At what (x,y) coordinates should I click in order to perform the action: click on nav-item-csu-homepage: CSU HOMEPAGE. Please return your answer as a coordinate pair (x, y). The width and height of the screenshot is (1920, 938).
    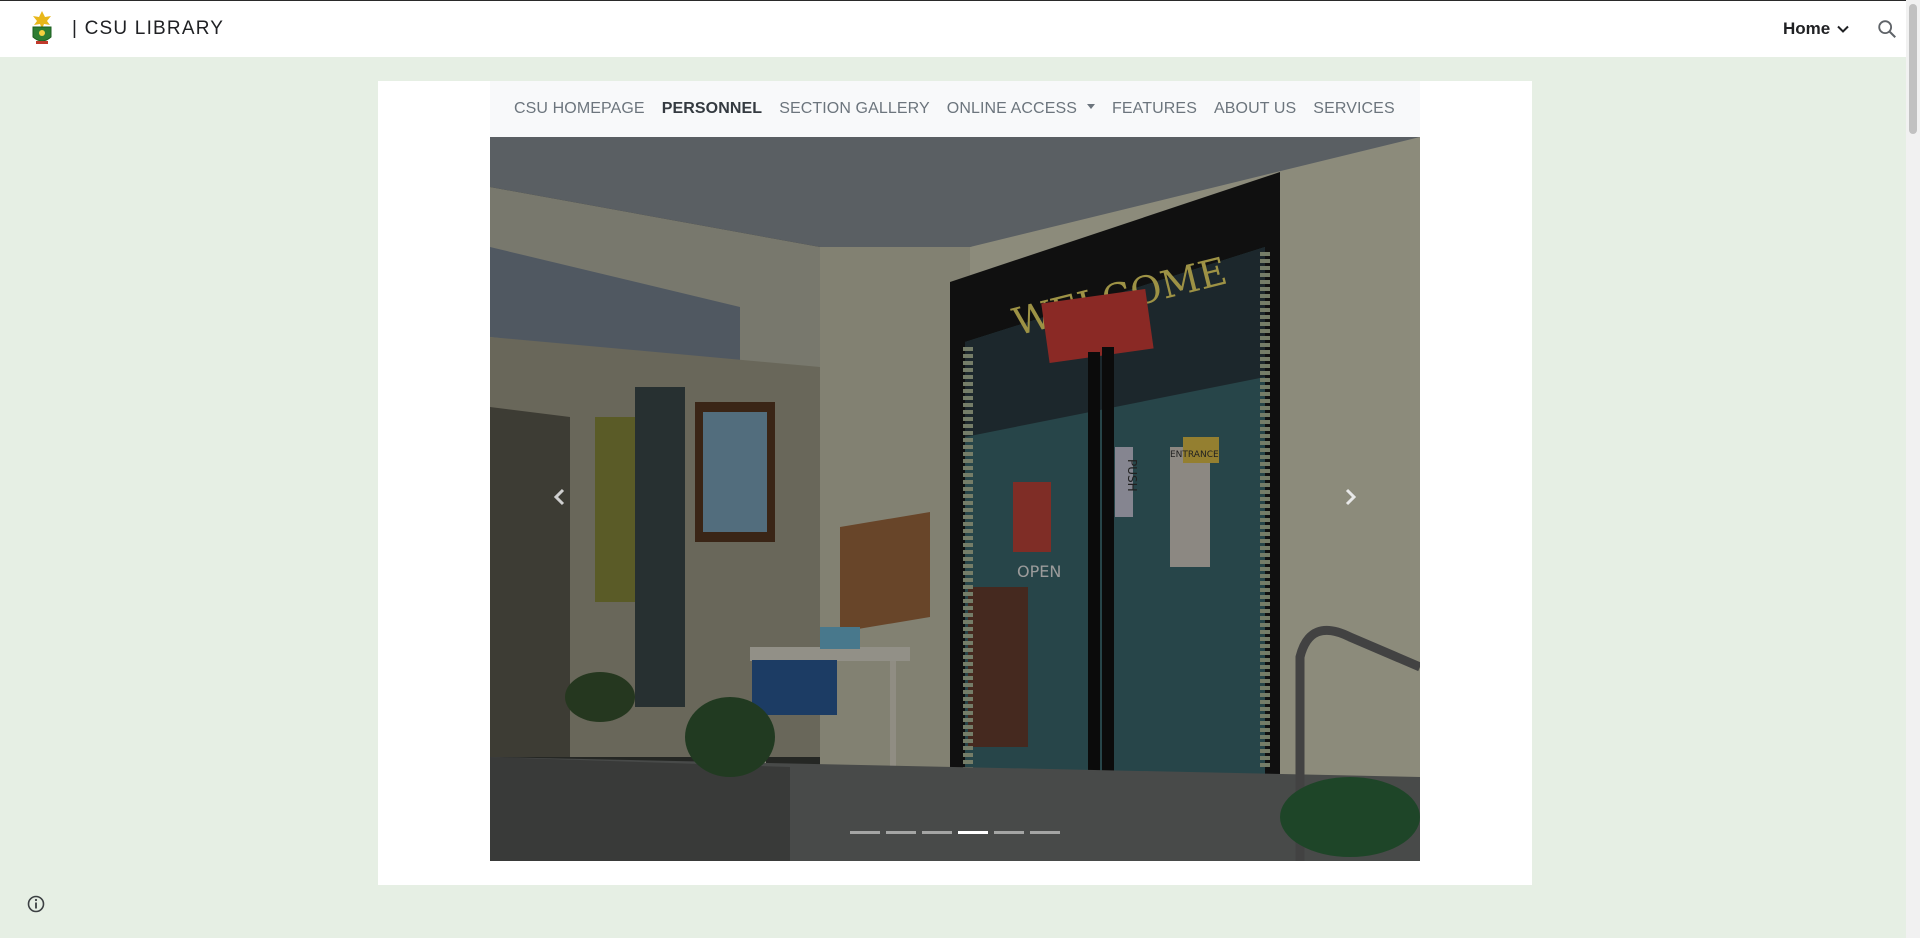
    Looking at the image, I should click on (579, 109).